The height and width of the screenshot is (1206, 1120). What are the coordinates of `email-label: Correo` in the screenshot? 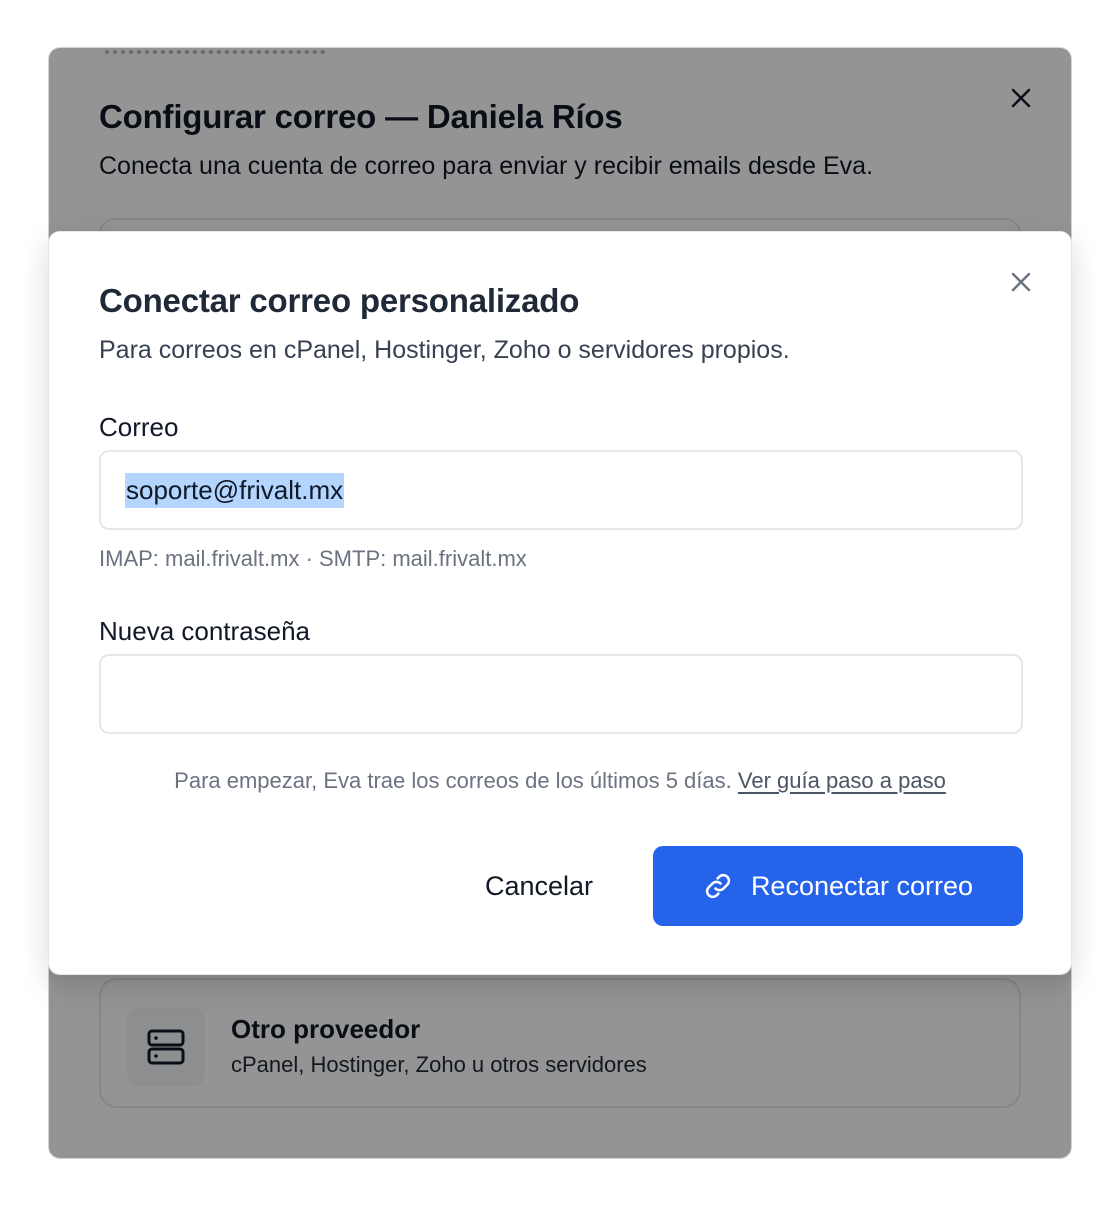 It's located at (139, 427).